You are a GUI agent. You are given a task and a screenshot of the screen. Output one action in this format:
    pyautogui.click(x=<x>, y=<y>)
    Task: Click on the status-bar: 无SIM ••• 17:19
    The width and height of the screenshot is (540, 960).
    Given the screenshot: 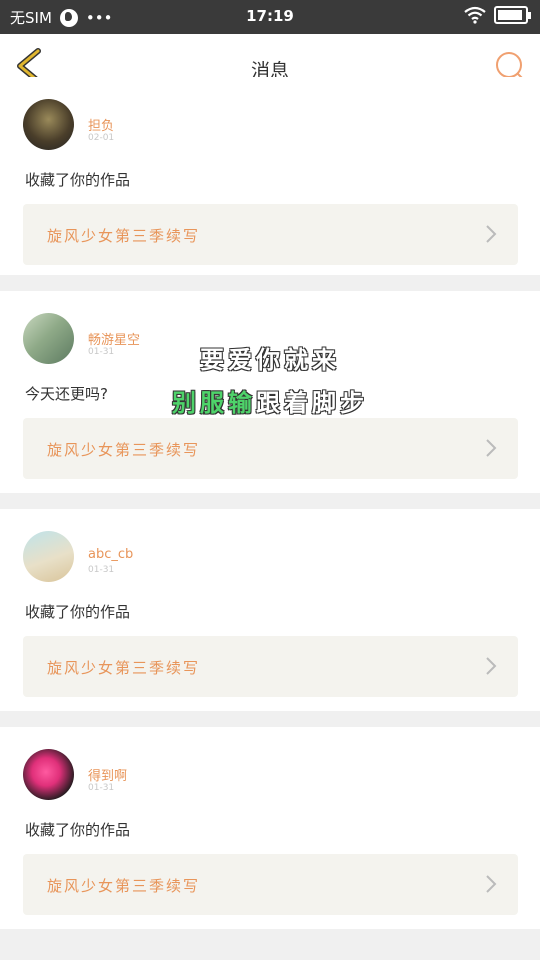 What is the action you would take?
    pyautogui.click(x=270, y=17)
    